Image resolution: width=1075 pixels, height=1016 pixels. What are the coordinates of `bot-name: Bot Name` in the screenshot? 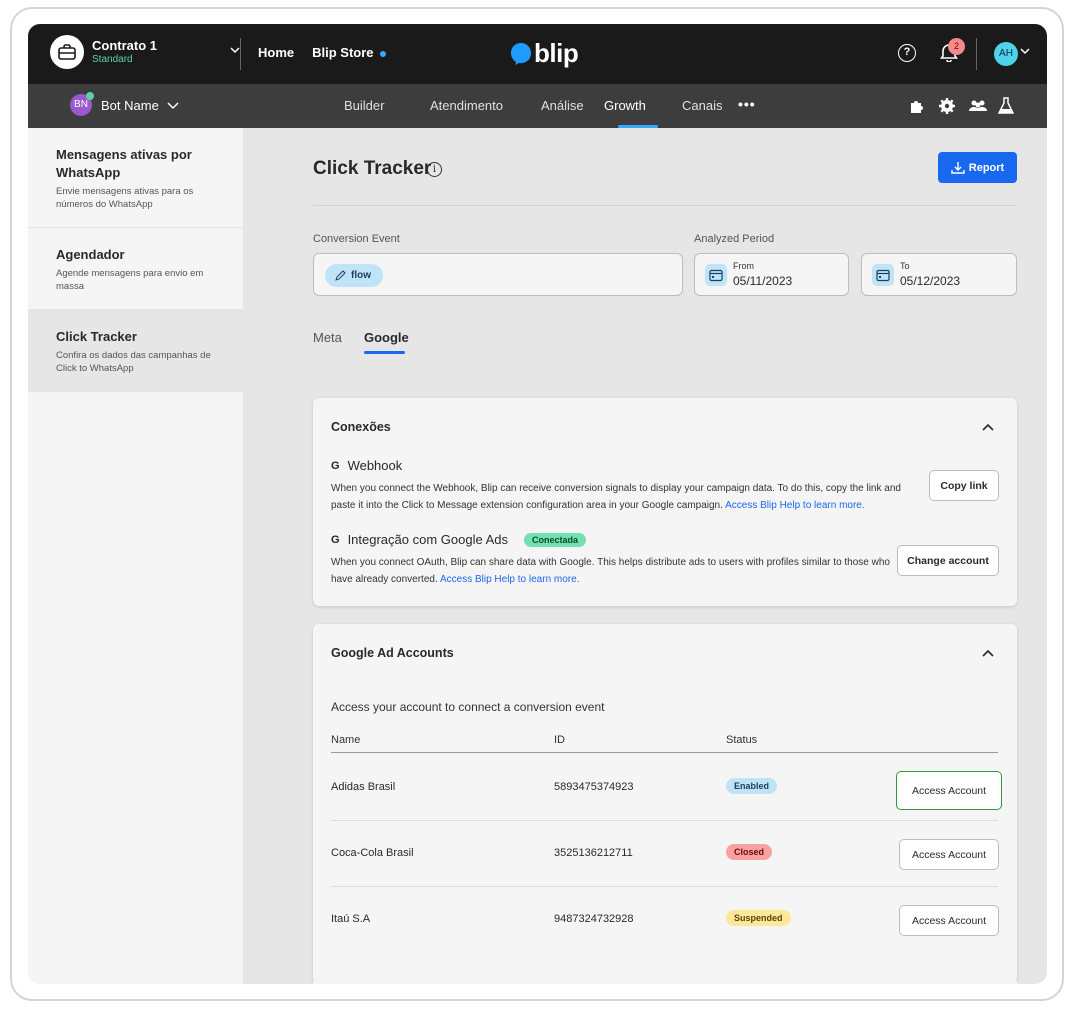 It's located at (130, 105).